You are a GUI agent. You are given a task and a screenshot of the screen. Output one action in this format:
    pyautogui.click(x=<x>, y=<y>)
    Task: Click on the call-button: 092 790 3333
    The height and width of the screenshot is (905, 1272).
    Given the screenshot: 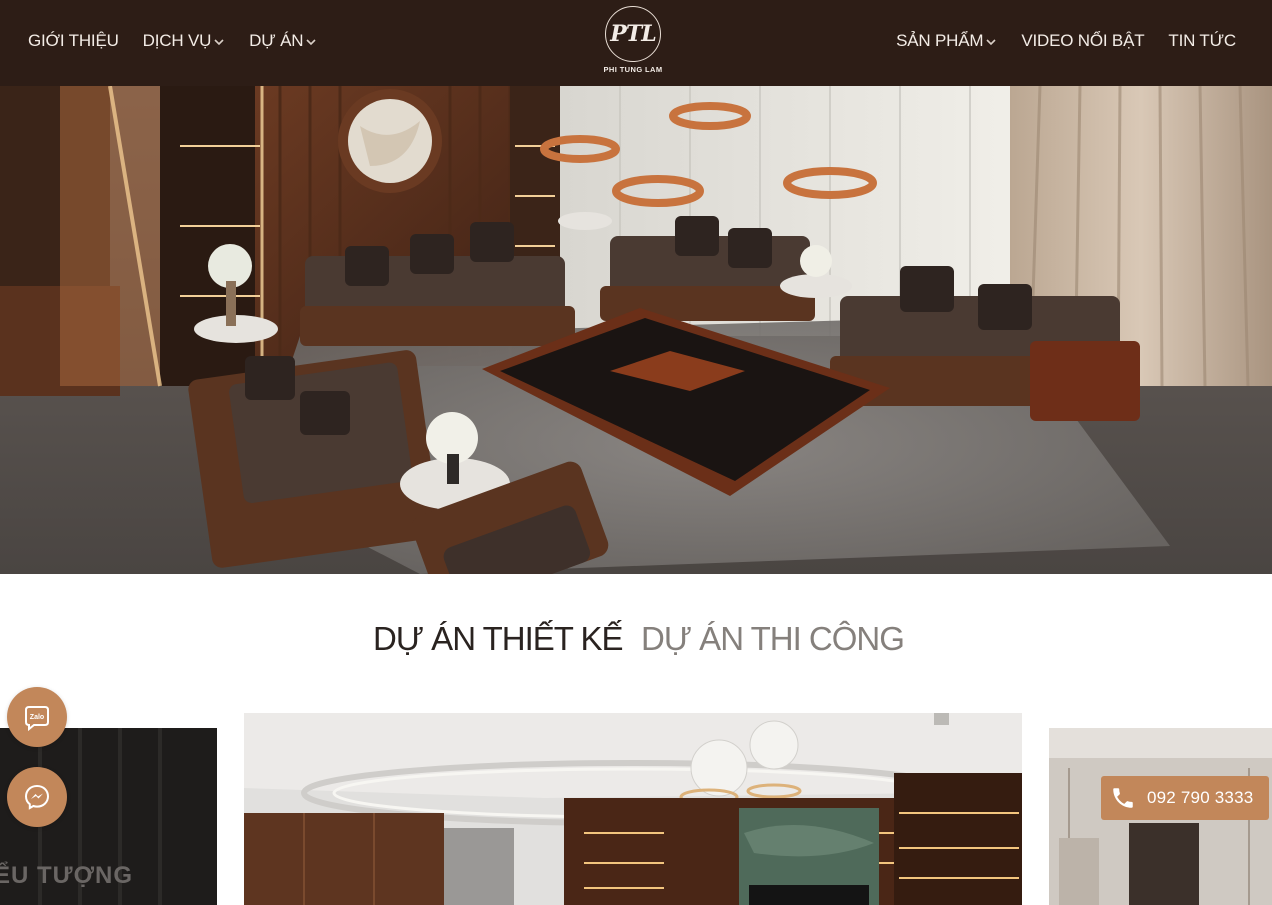 What is the action you would take?
    pyautogui.click(x=1185, y=798)
    